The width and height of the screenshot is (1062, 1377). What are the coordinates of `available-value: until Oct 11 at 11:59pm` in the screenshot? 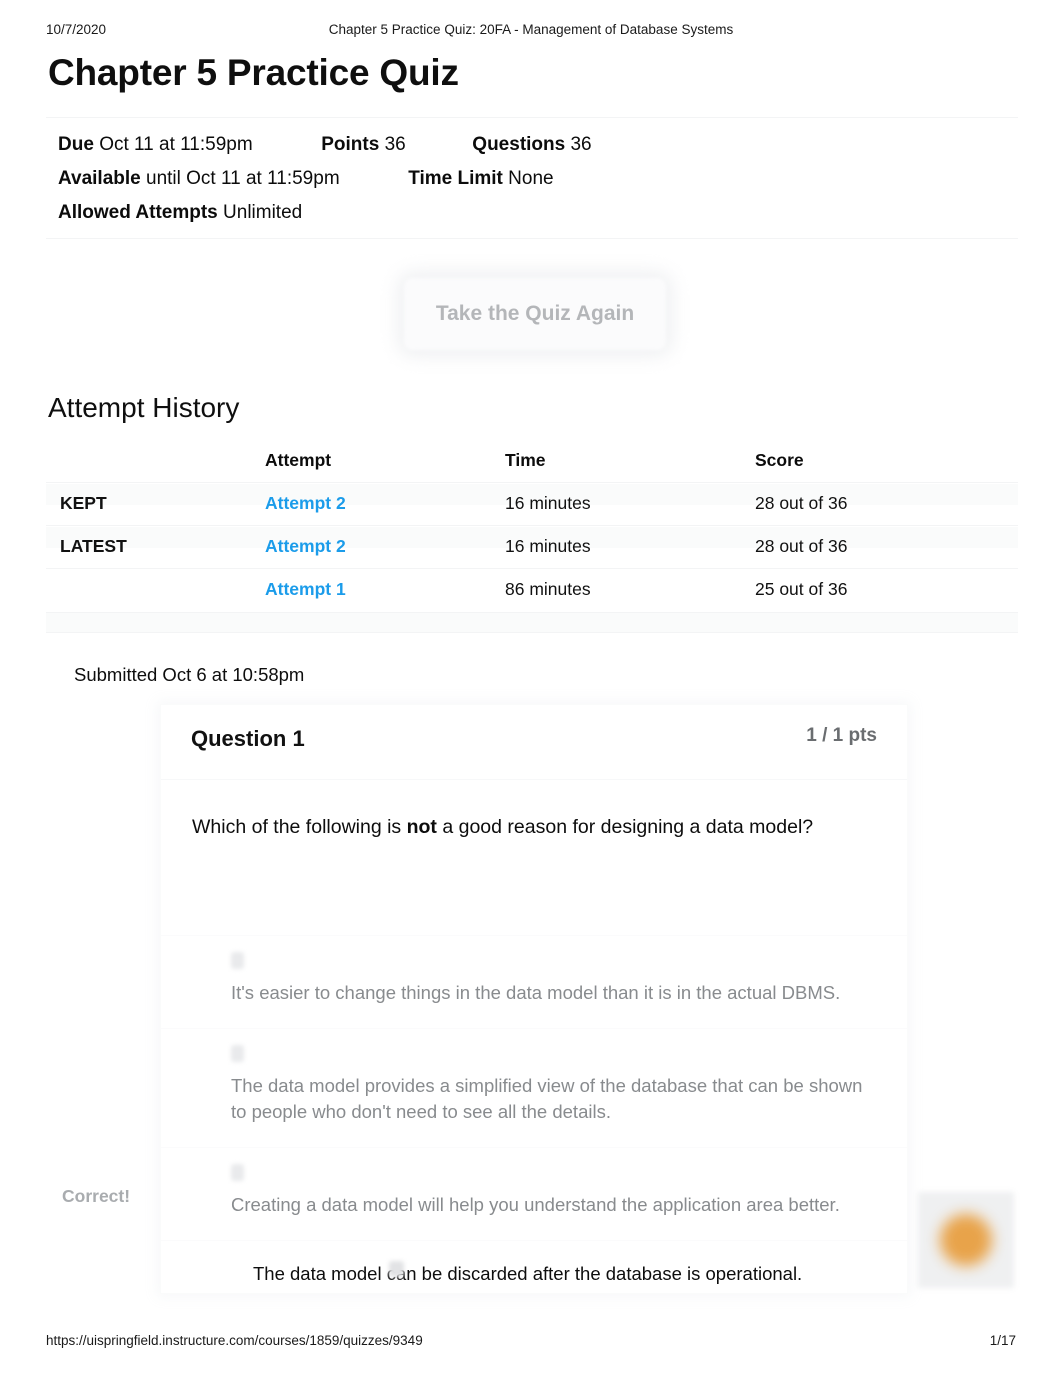 It's located at (243, 178).